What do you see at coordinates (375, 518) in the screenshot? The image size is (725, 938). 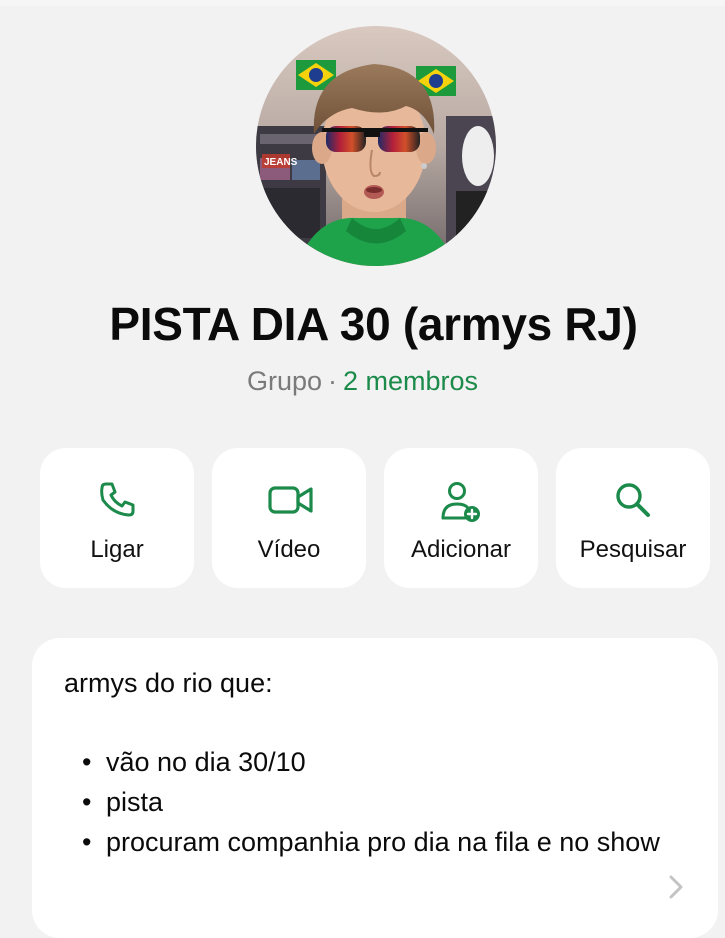 I see `action-buttons: Ligar Vídeo Adicionar Pesquisar` at bounding box center [375, 518].